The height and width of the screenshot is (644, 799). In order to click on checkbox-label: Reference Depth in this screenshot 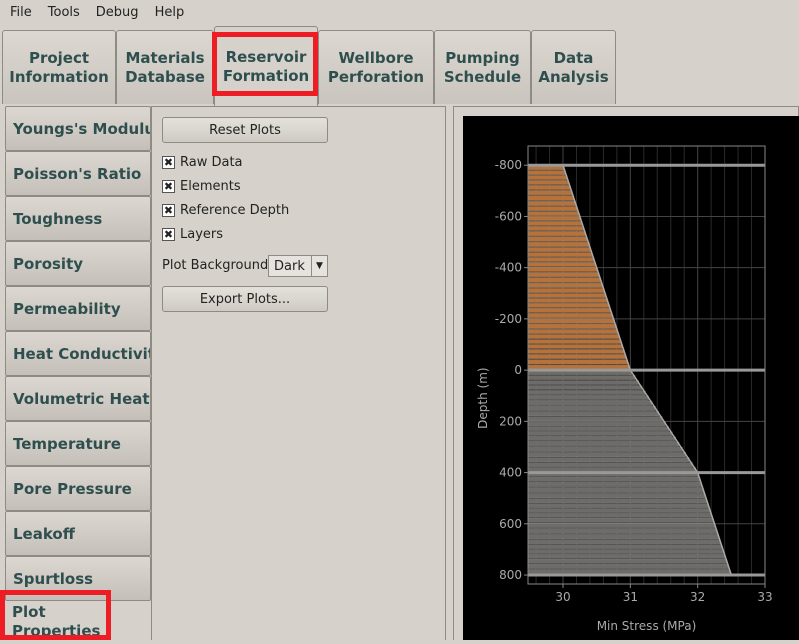, I will do `click(235, 210)`.